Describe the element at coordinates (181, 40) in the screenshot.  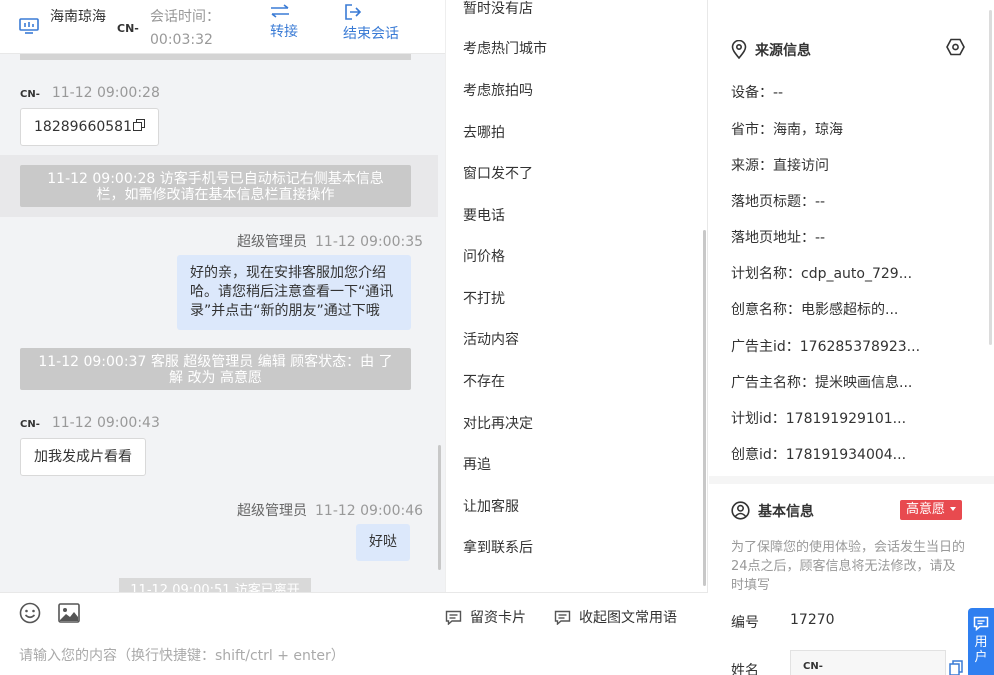
I see `session-time-value: 00:03:32` at that location.